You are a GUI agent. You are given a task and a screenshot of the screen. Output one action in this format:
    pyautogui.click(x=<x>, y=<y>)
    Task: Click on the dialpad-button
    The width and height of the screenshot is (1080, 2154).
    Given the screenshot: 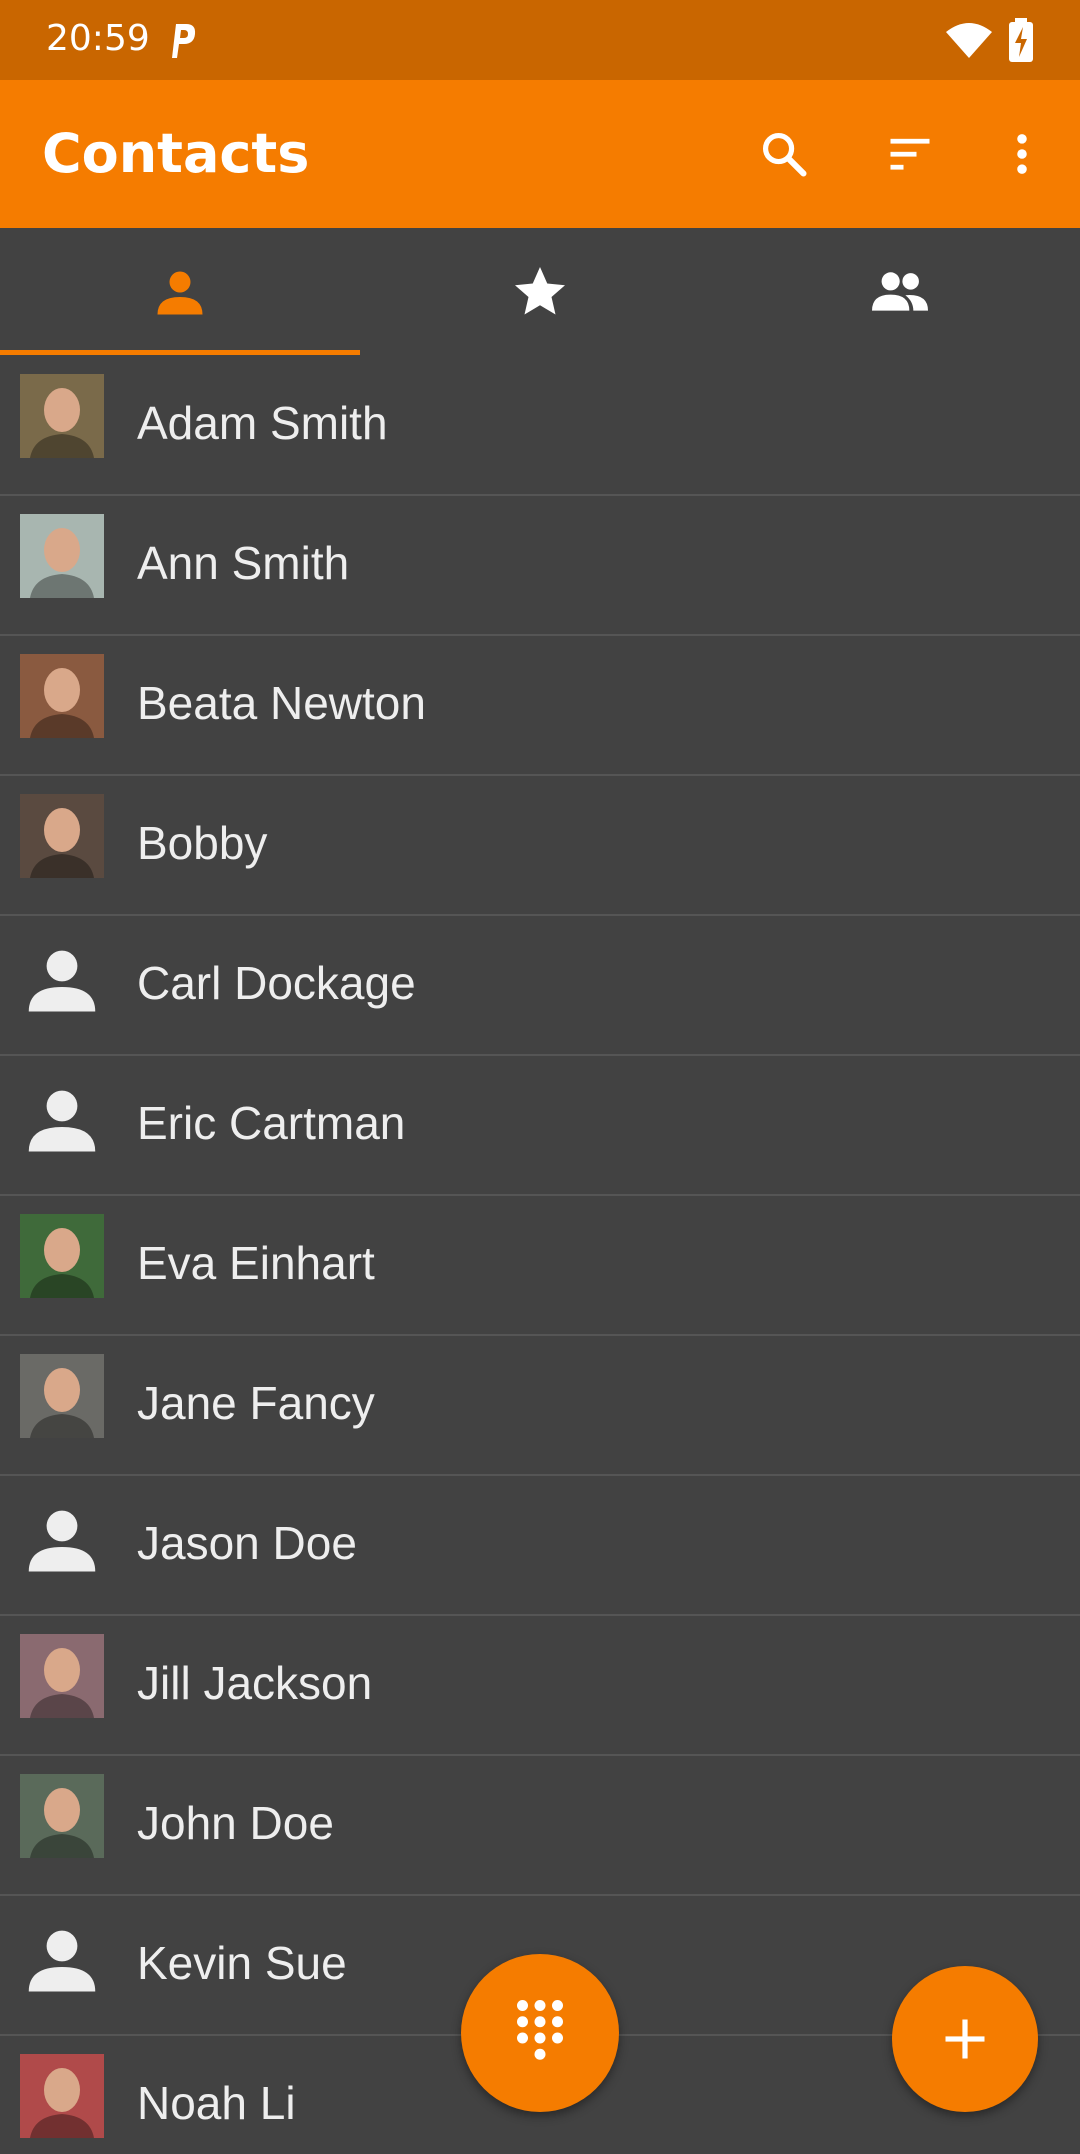 What is the action you would take?
    pyautogui.click(x=540, y=2033)
    